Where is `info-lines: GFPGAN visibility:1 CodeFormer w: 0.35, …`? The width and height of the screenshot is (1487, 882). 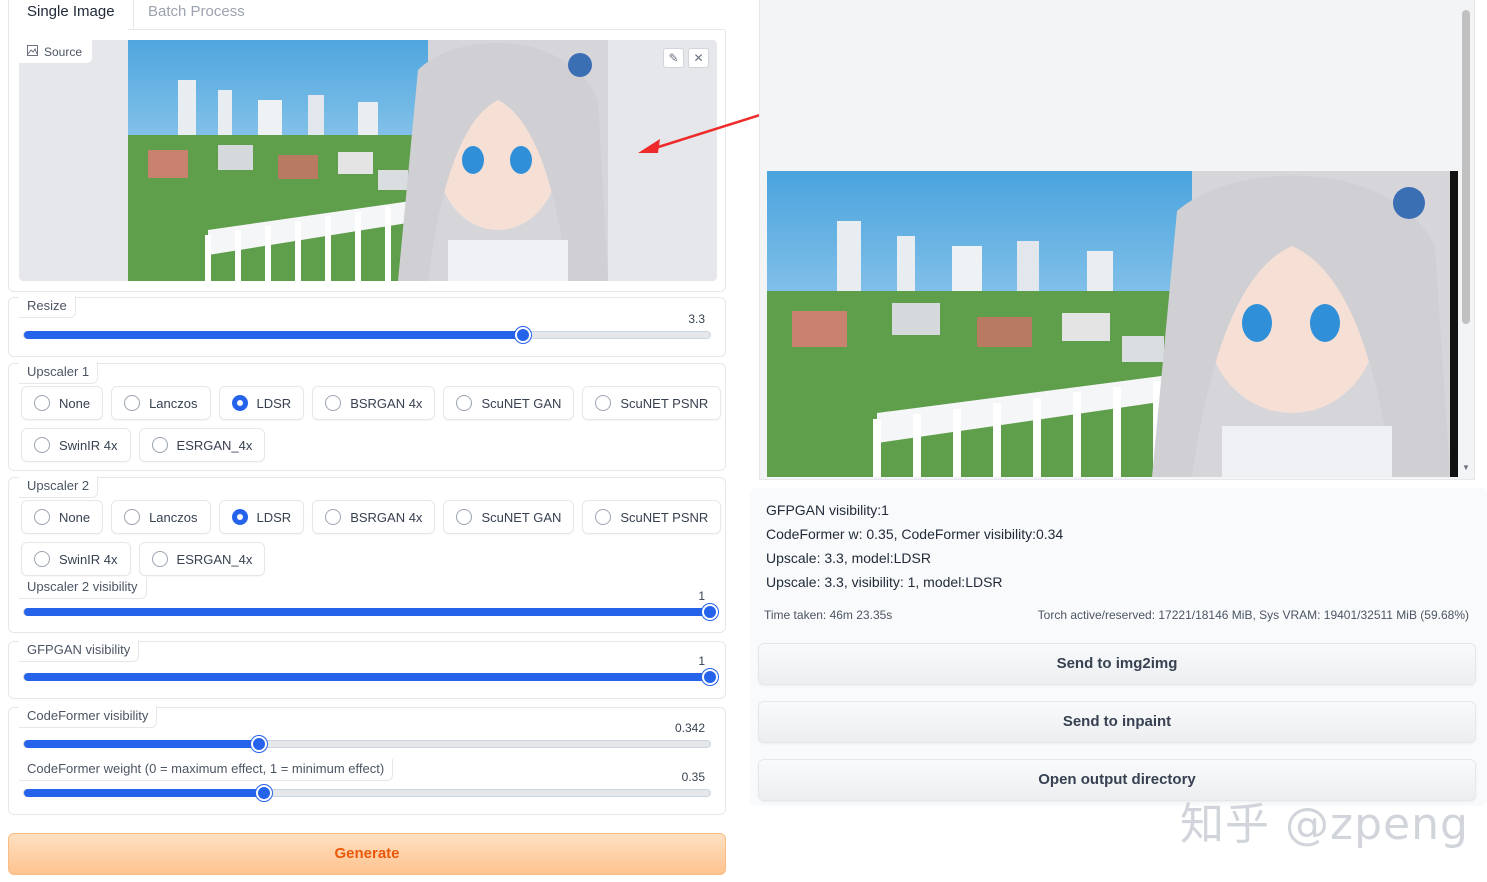
info-lines: GFPGAN visibility:1 CodeFormer w: 0.35, … is located at coordinates (914, 546).